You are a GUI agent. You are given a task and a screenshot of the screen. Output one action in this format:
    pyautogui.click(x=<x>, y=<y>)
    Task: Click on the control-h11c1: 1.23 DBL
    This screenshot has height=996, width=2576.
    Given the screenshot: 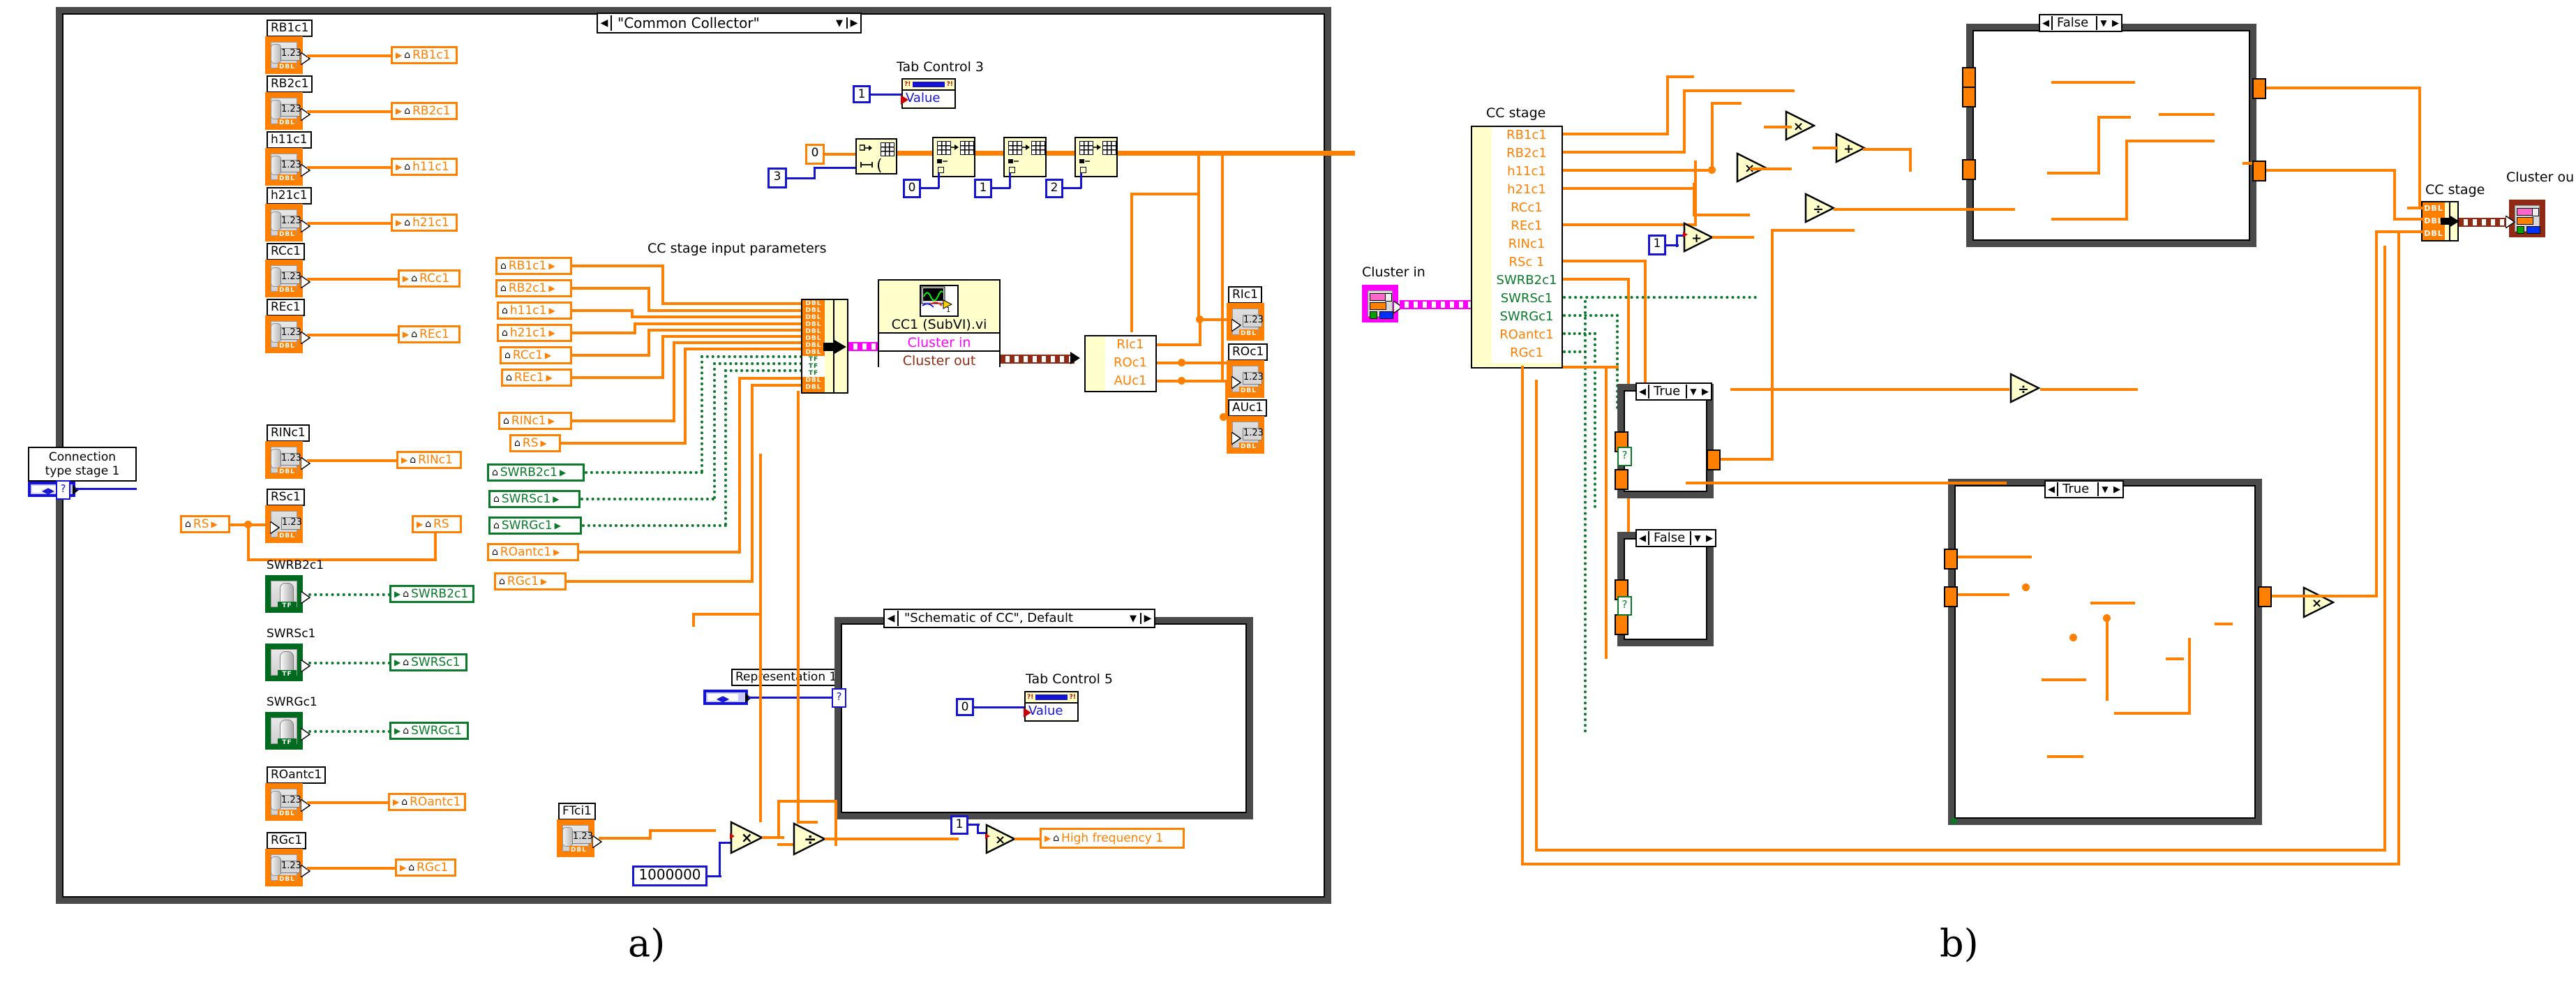 What is the action you would take?
    pyautogui.click(x=287, y=167)
    